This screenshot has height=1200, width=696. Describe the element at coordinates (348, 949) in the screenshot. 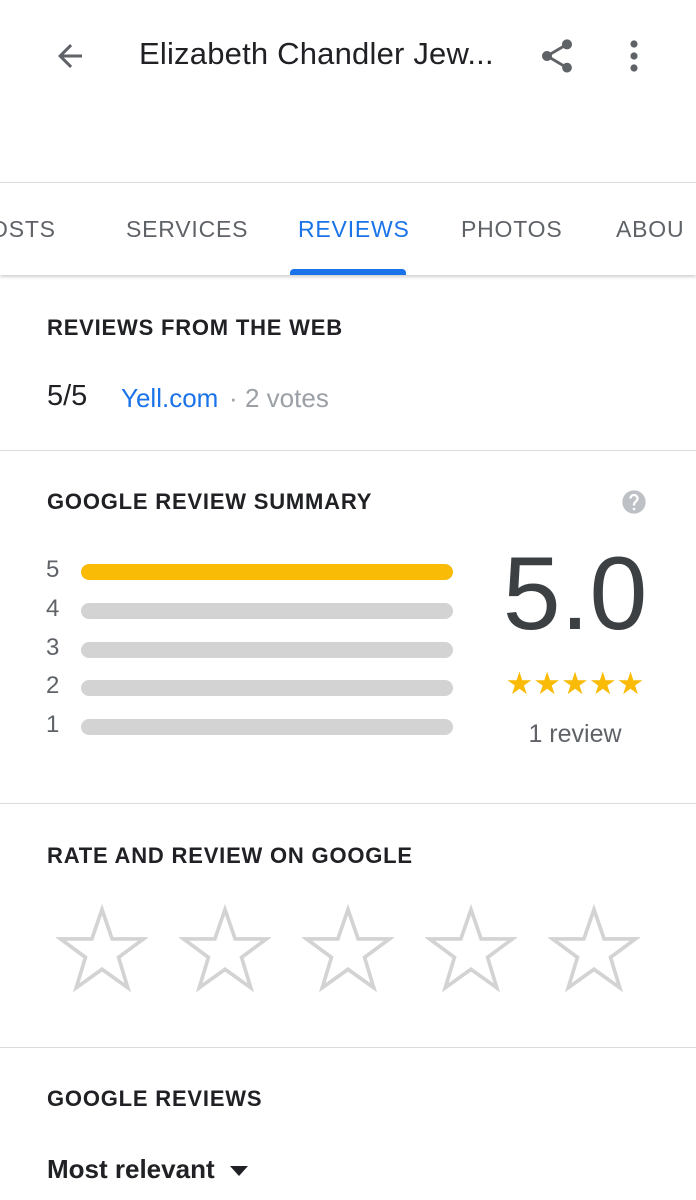

I see `rate-star-3-icon` at that location.